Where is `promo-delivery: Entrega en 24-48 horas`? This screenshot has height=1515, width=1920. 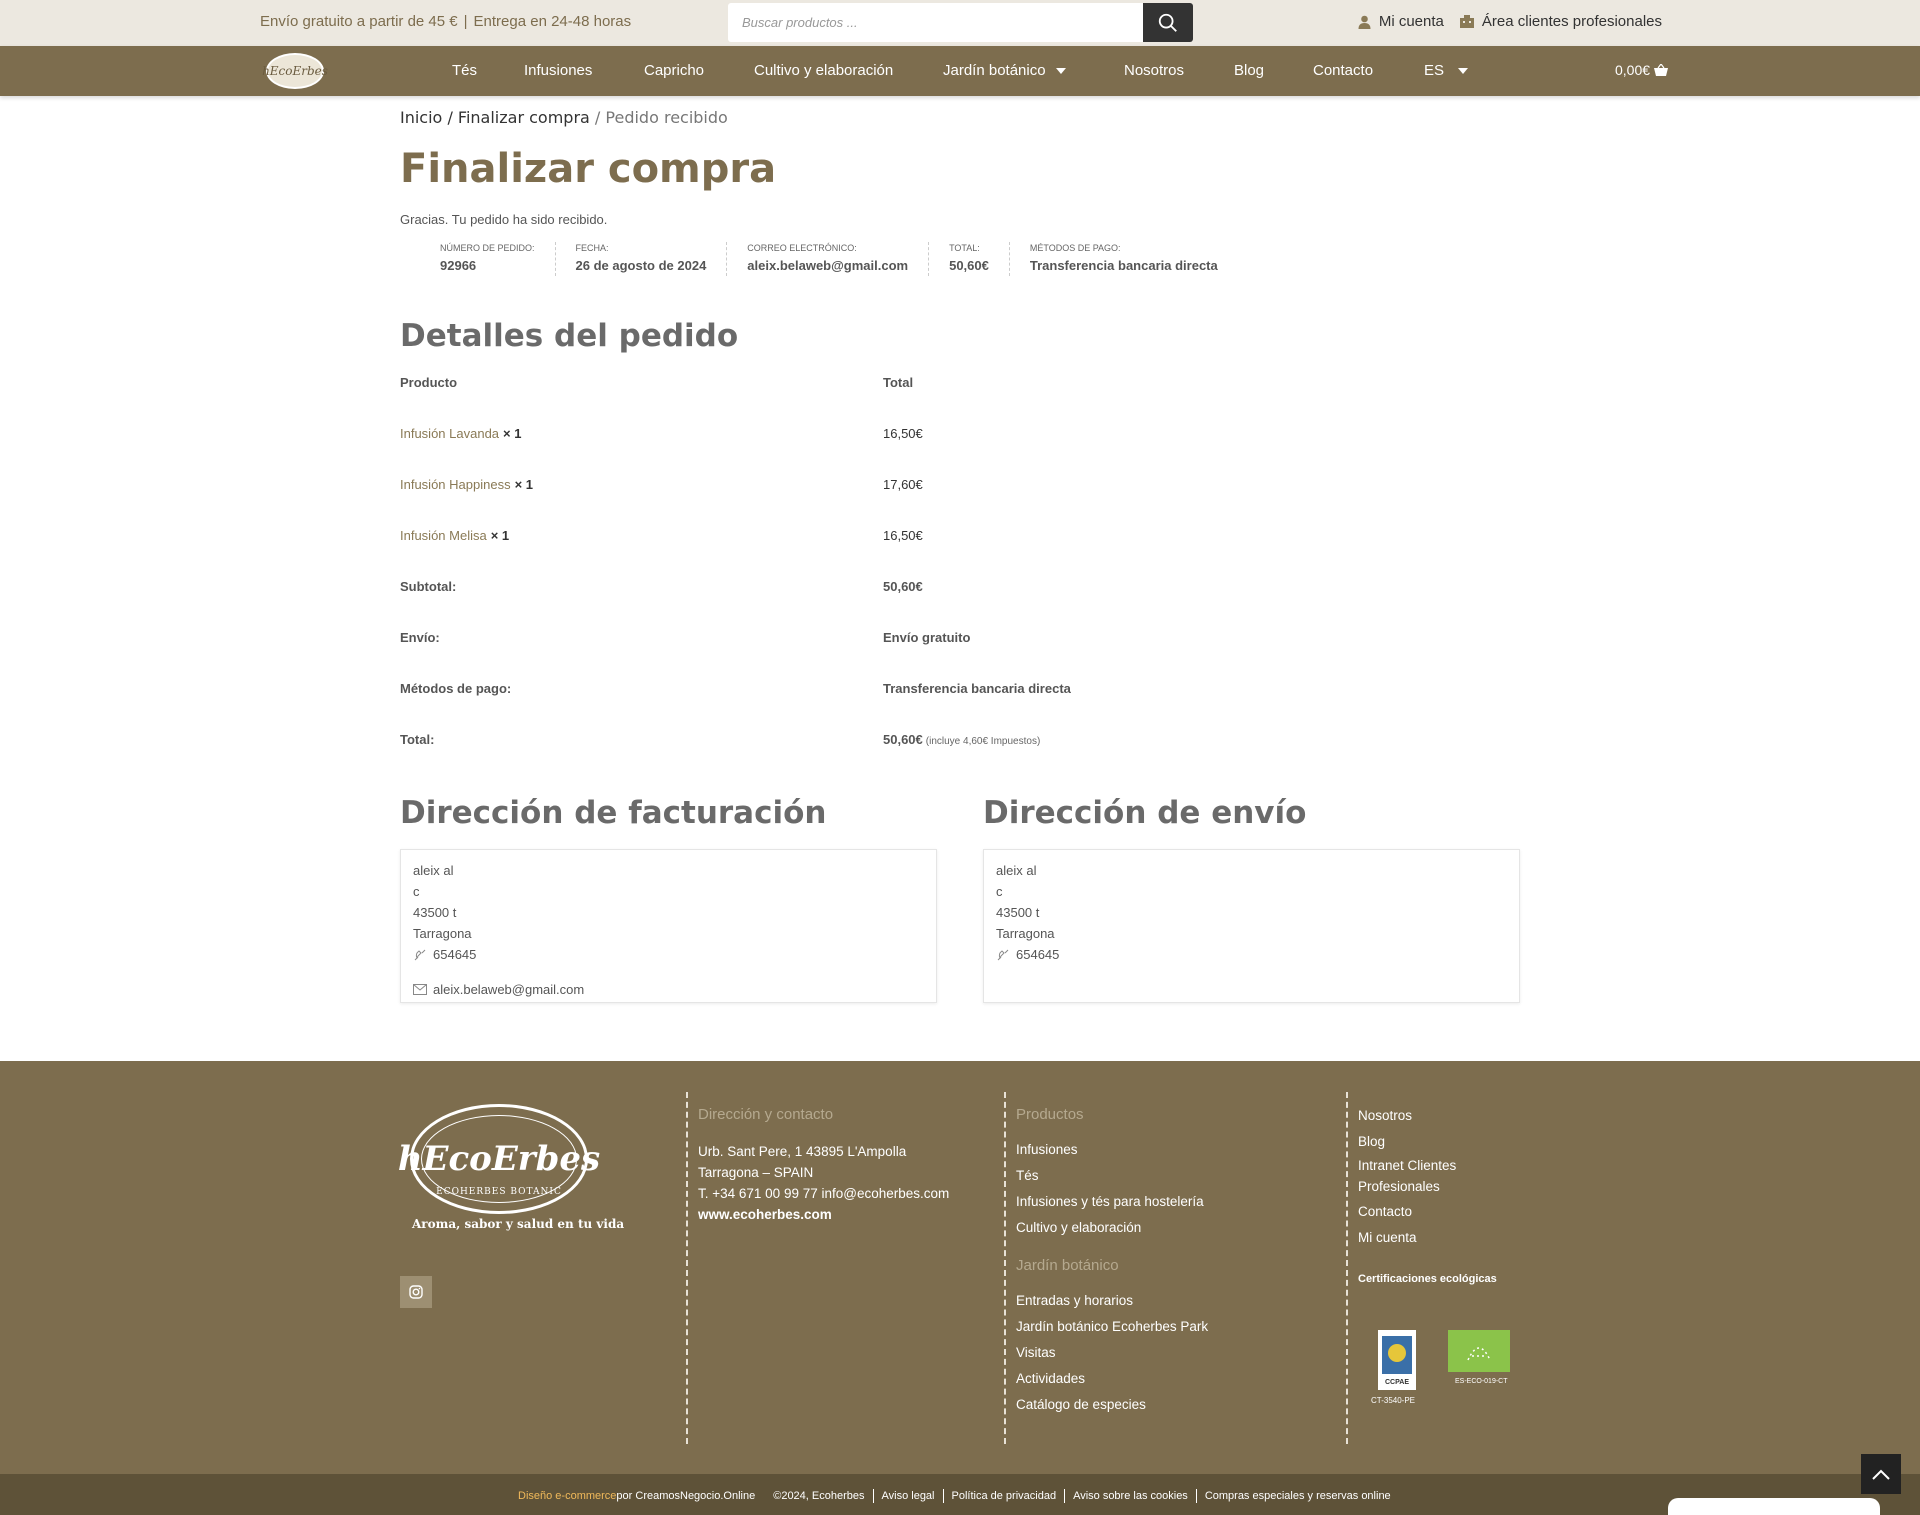
promo-delivery: Entrega en 24-48 horas is located at coordinates (552, 21).